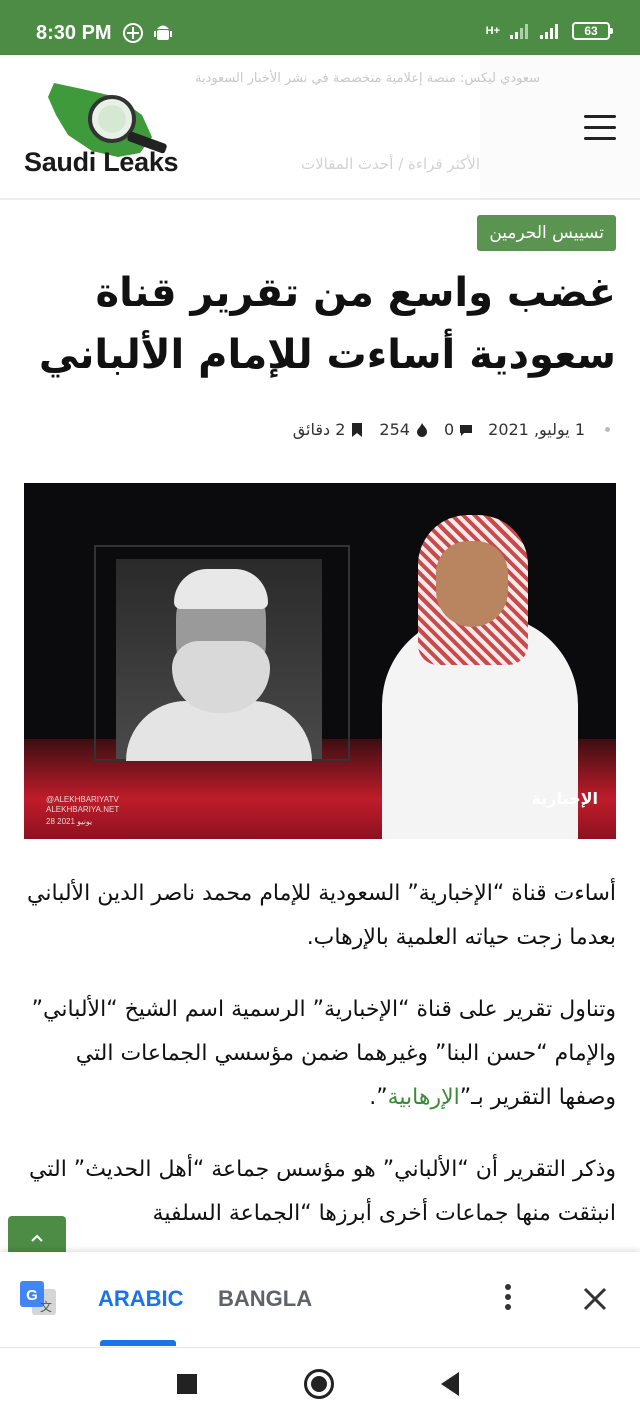 The height and width of the screenshot is (1422, 640). Describe the element at coordinates (607, 429) in the screenshot. I see `meta-dot-icon` at that location.